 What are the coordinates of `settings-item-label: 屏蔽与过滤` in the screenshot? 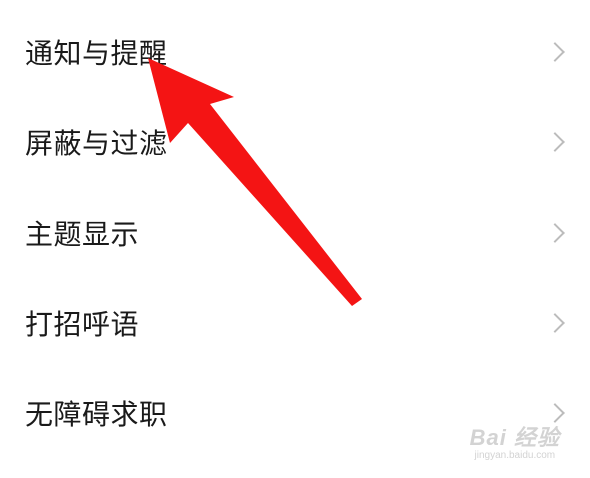 It's located at (96, 143).